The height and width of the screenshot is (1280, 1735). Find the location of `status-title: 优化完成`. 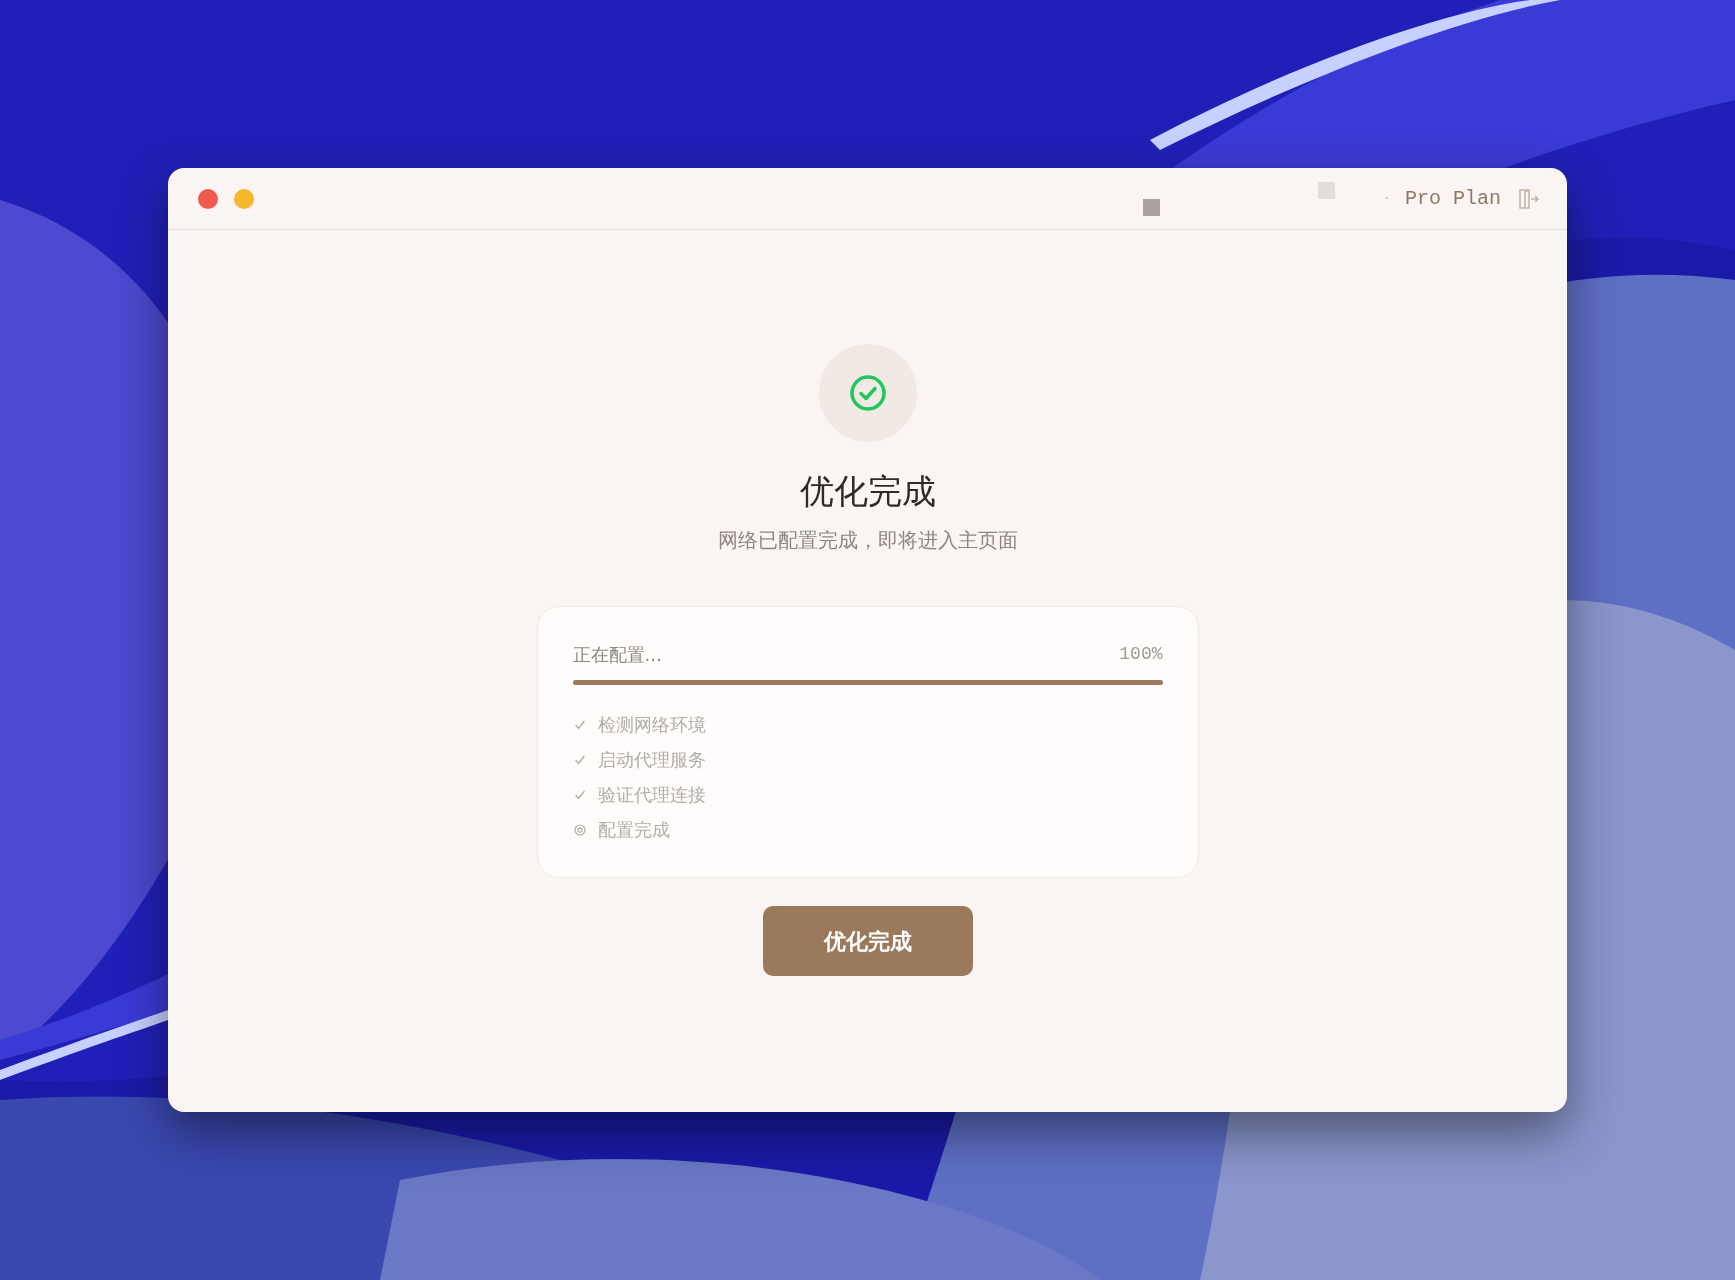

status-title: 优化完成 is located at coordinates (867, 491).